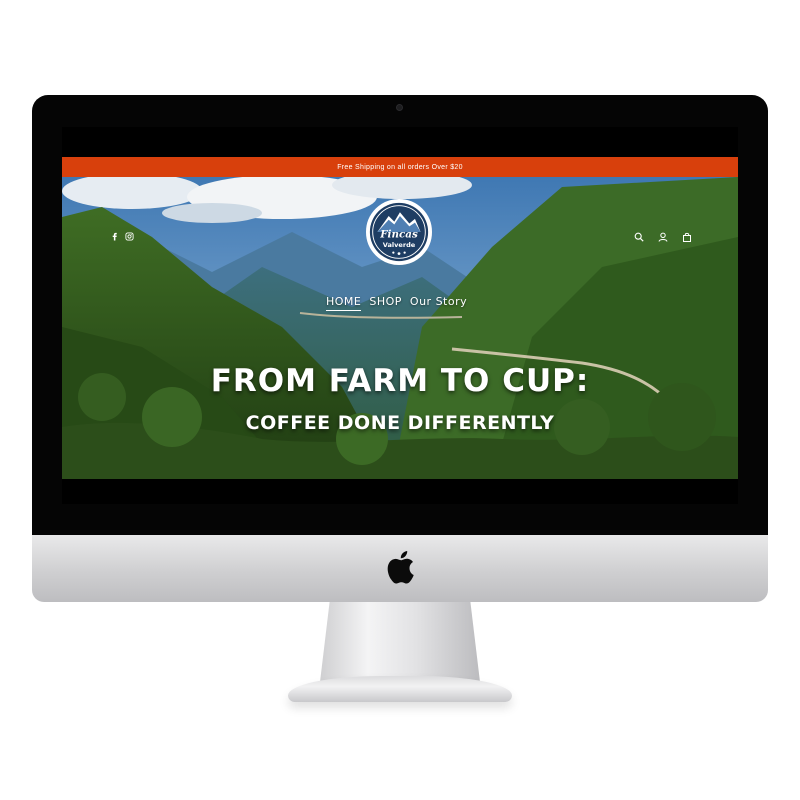 This screenshot has width=800, height=800. Describe the element at coordinates (400, 567) in the screenshot. I see `apple-icon` at that location.